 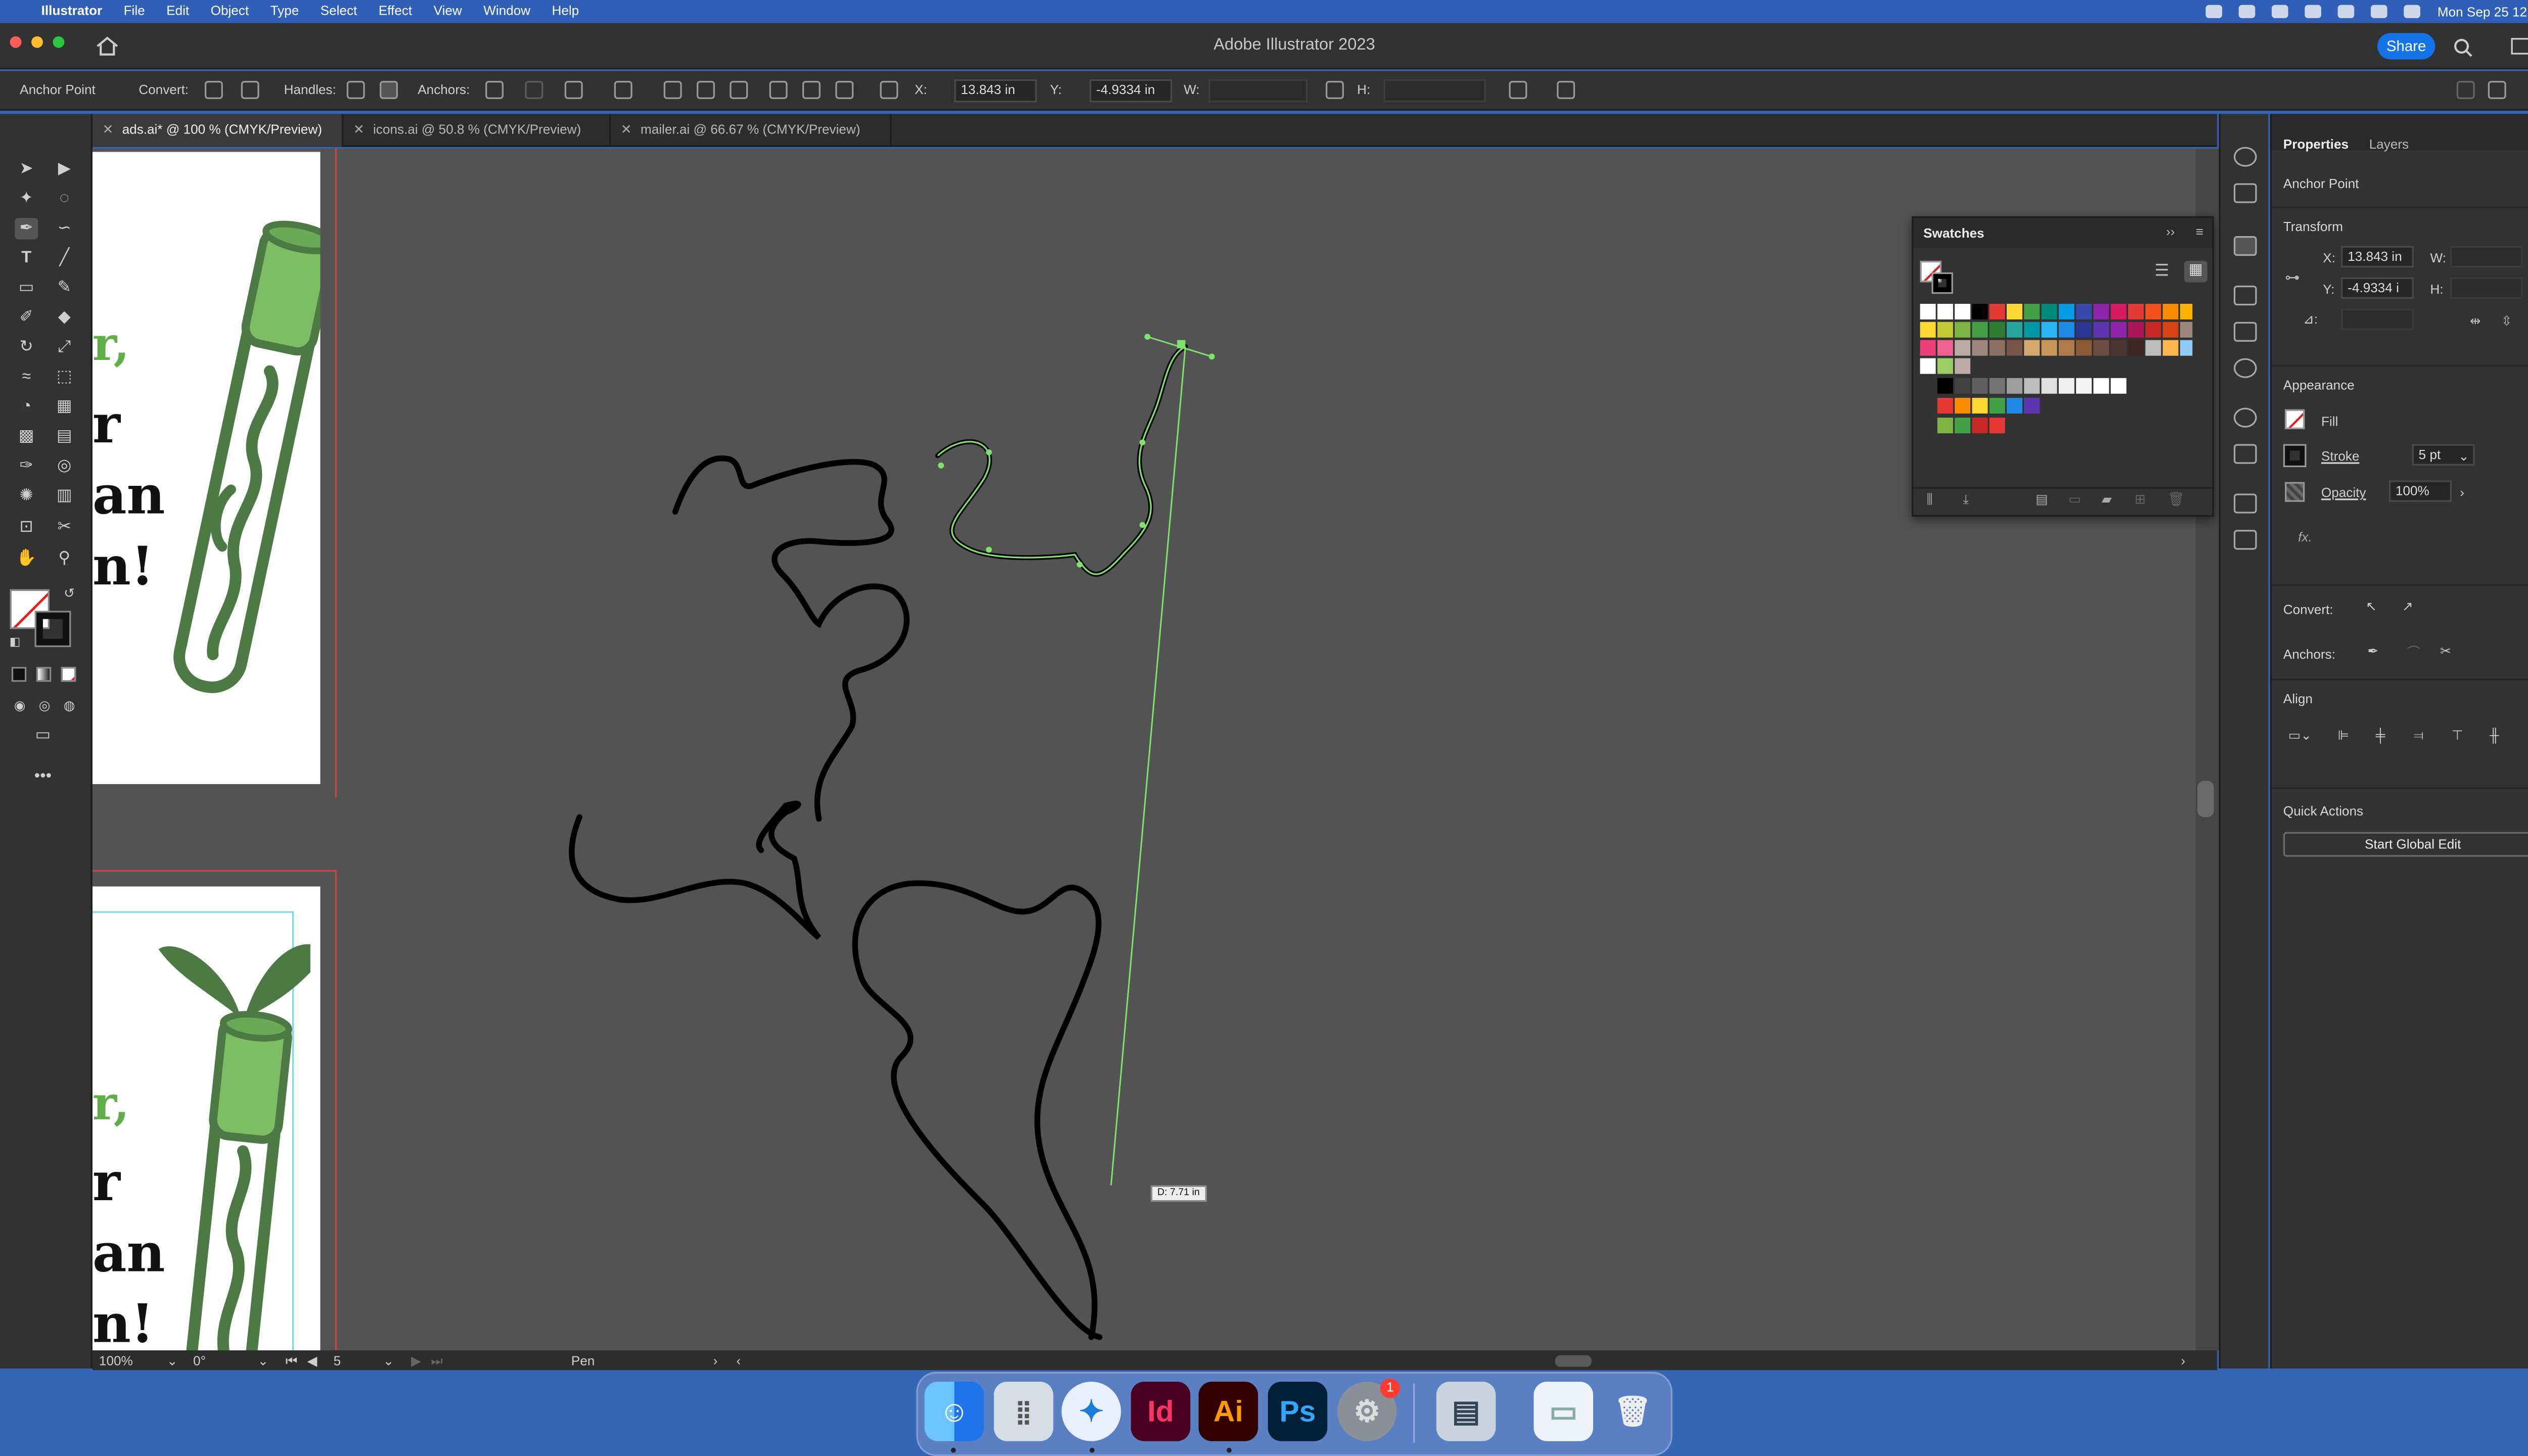 What do you see at coordinates (27, 288) in the screenshot?
I see `rectangle-tool-icon: ▭` at bounding box center [27, 288].